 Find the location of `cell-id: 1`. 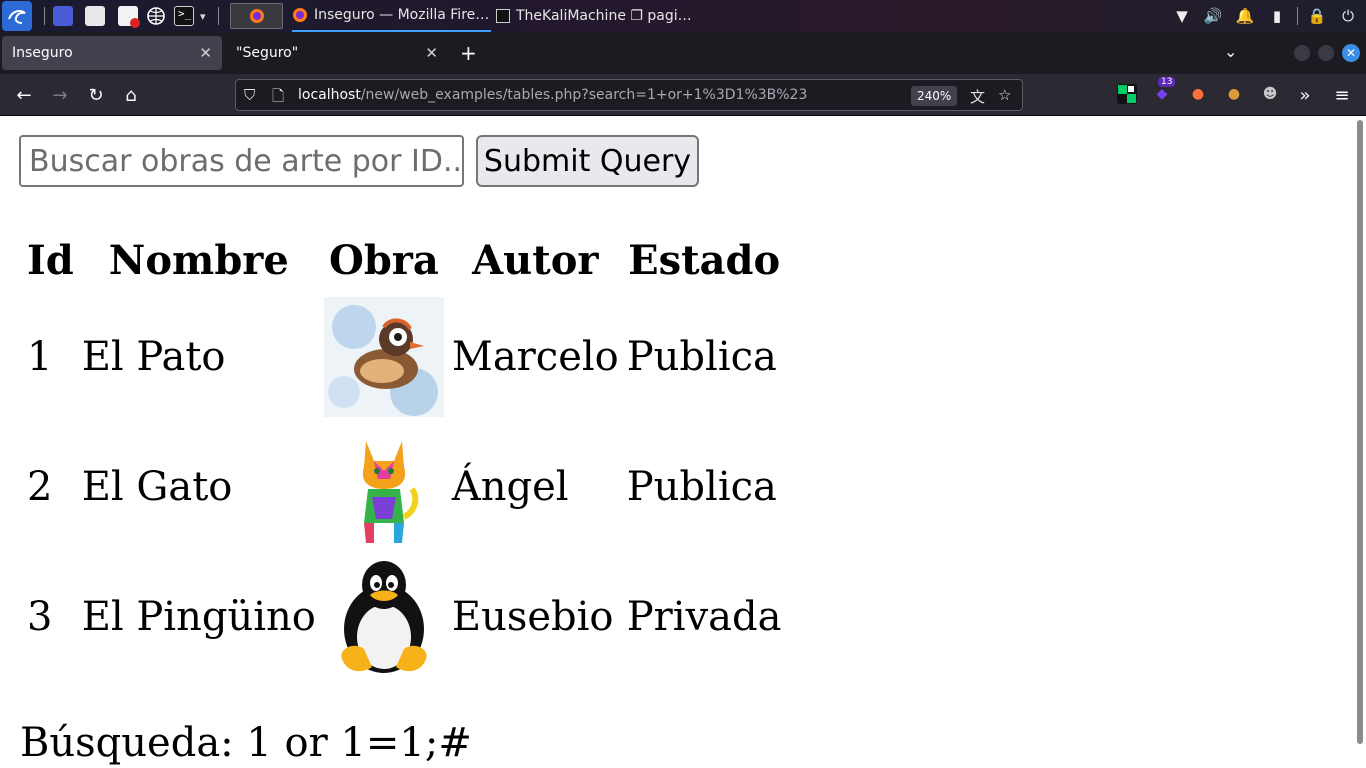

cell-id: 1 is located at coordinates (40, 357).